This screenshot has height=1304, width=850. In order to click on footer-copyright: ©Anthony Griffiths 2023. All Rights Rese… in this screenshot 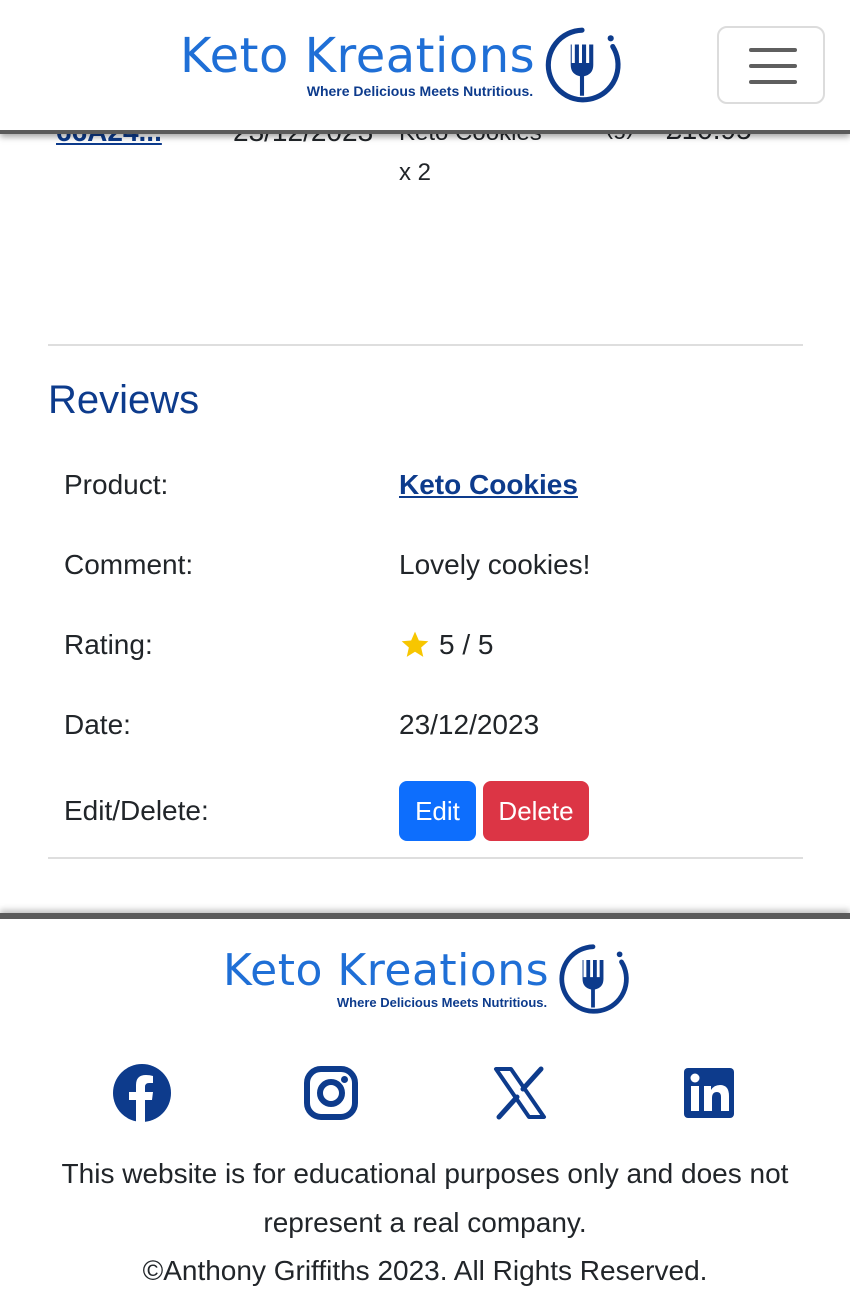, I will do `click(425, 1270)`.